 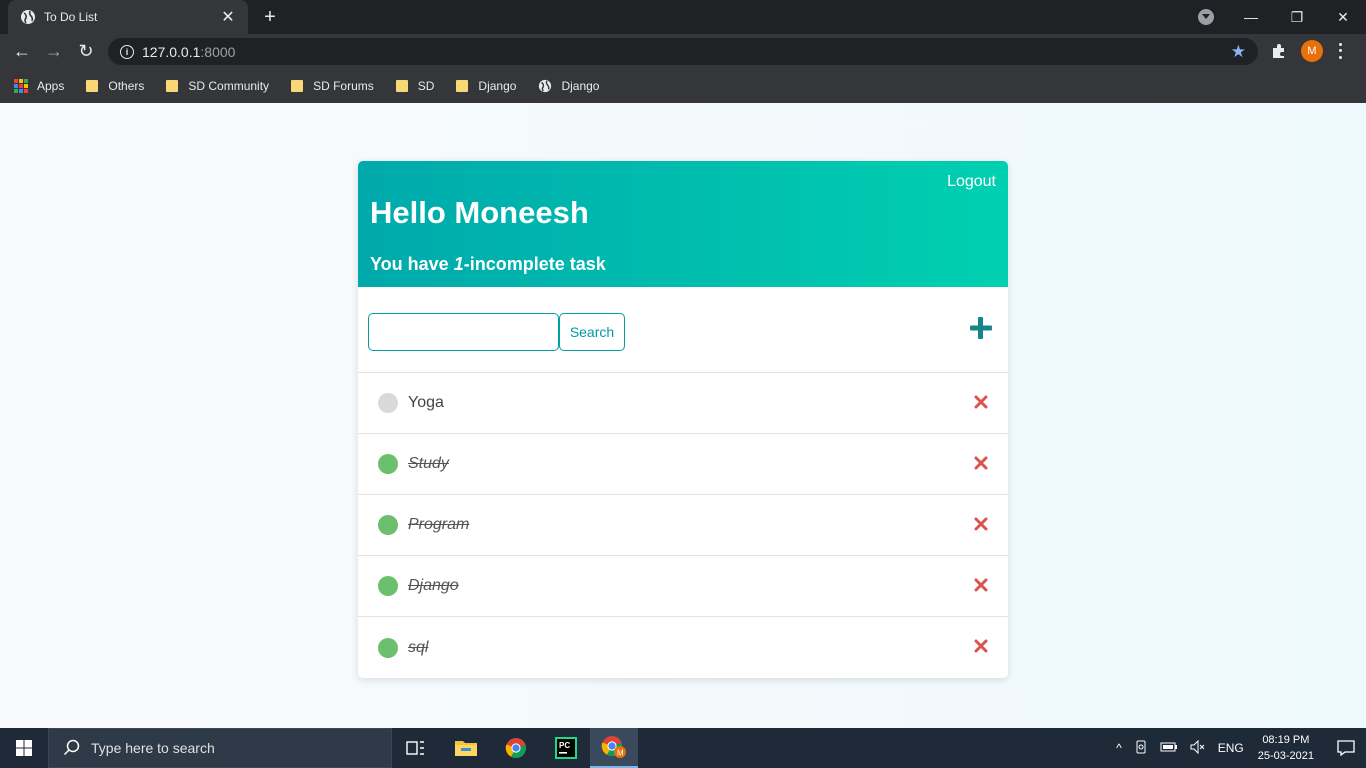 What do you see at coordinates (416, 748) in the screenshot?
I see `task-view-icon` at bounding box center [416, 748].